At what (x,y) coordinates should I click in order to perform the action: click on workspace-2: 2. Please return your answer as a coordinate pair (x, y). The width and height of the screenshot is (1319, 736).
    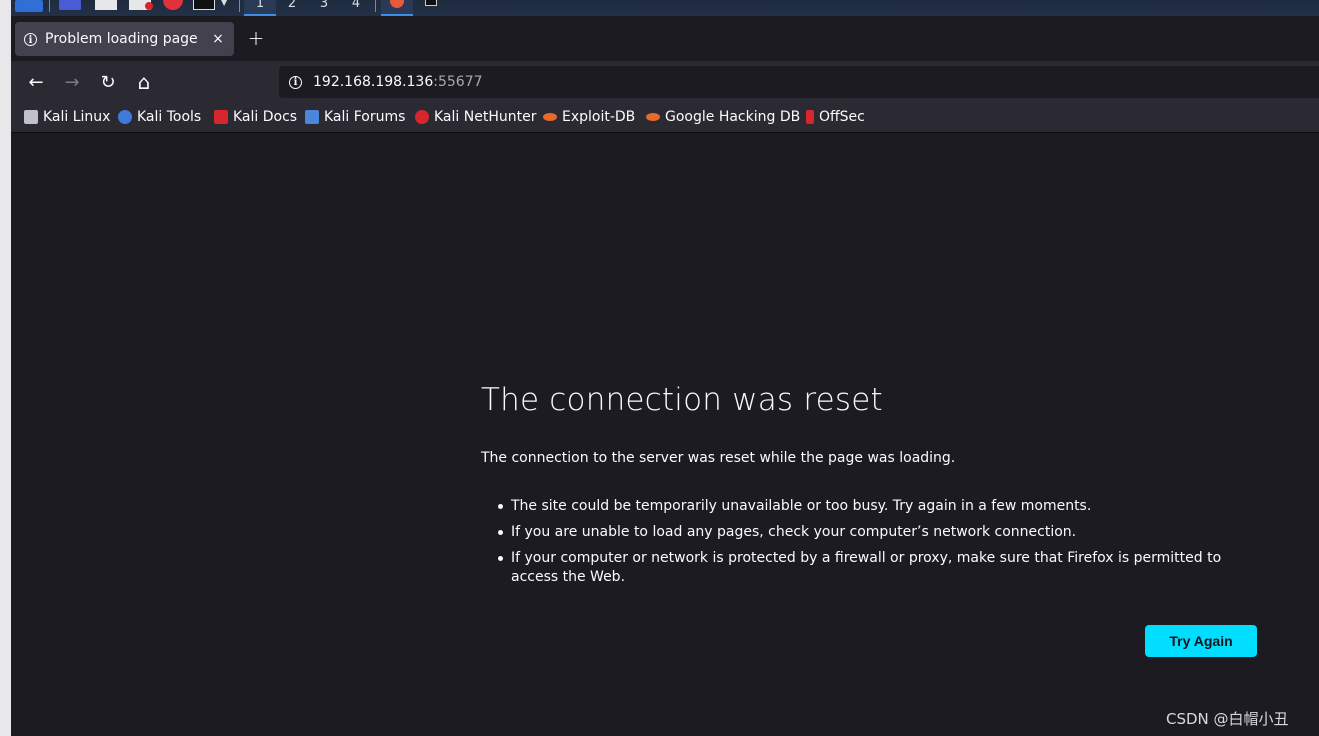
    Looking at the image, I should click on (292, 7).